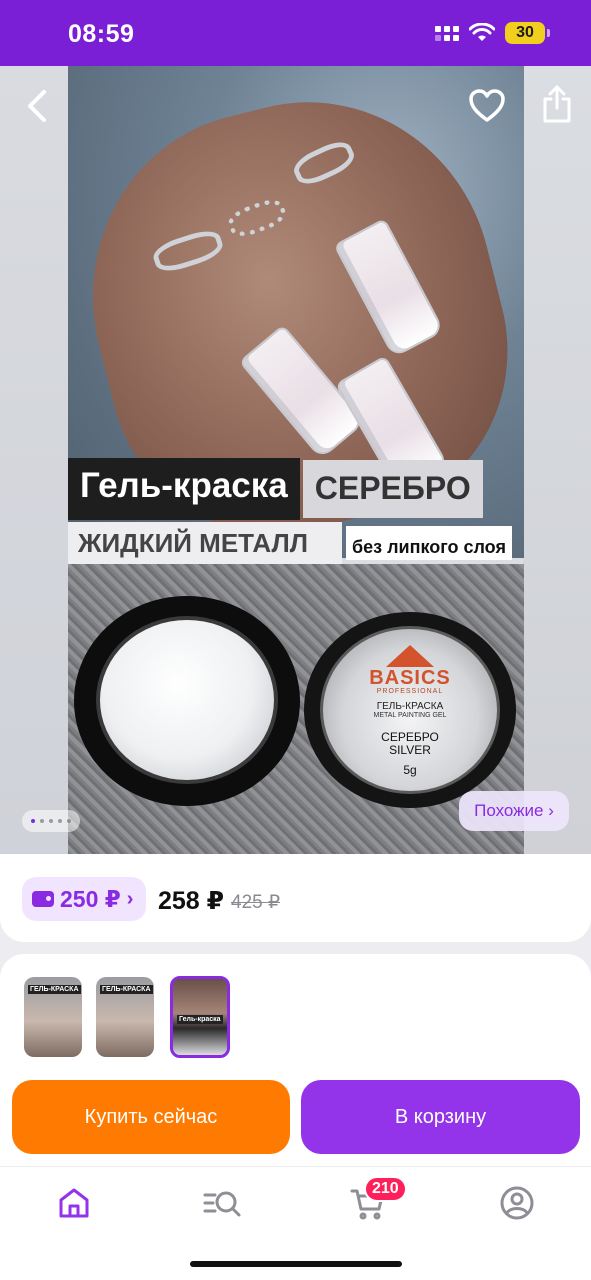  What do you see at coordinates (514, 811) in the screenshot?
I see `similar-button: Похожие ›` at bounding box center [514, 811].